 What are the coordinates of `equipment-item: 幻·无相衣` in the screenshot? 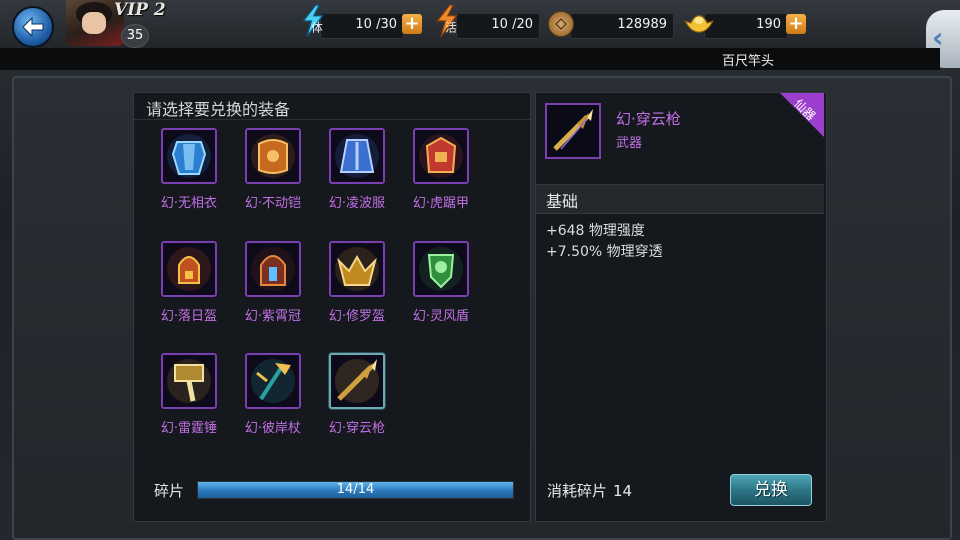 It's located at (177, 178).